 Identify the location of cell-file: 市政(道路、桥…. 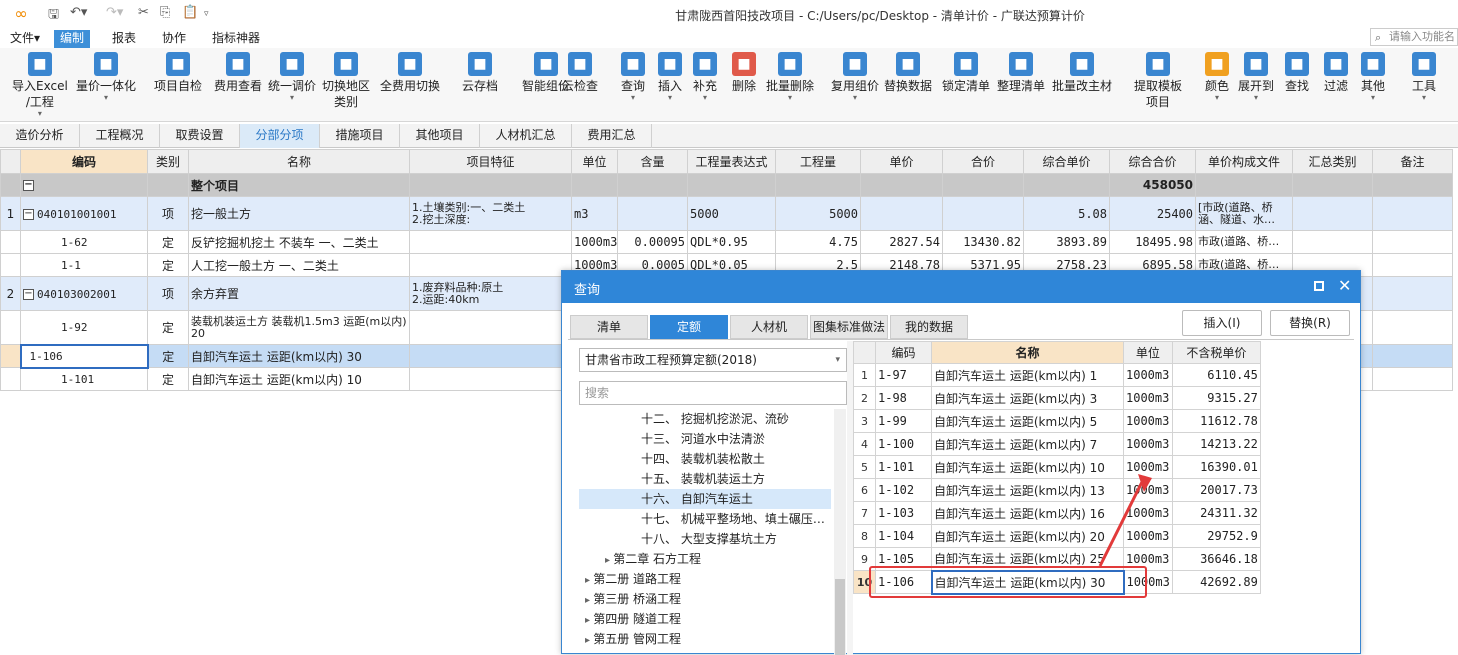
(1244, 242).